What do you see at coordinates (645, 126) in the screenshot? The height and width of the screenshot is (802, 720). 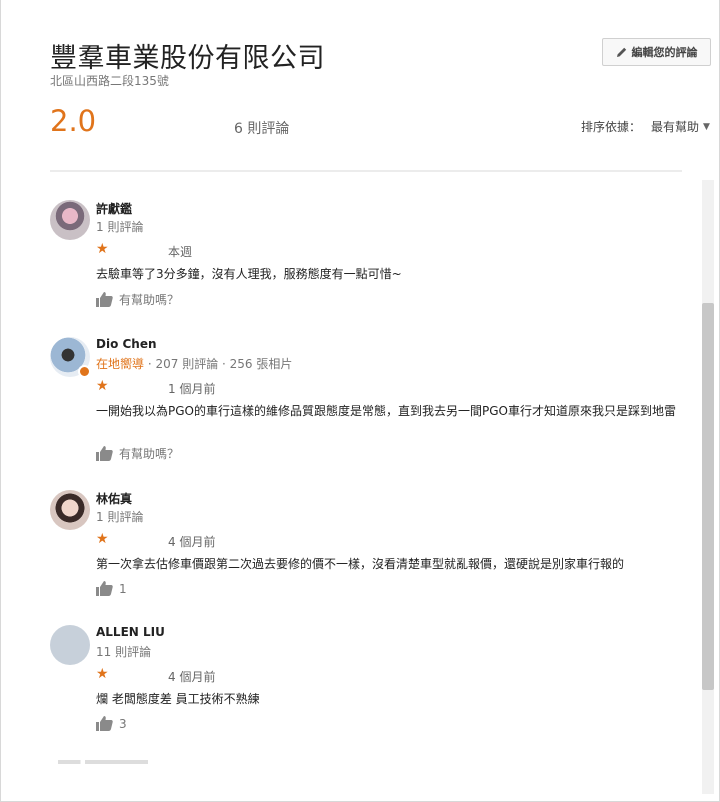 I see `sort-dropdown: 排序依據： 最有幫助 ▼` at bounding box center [645, 126].